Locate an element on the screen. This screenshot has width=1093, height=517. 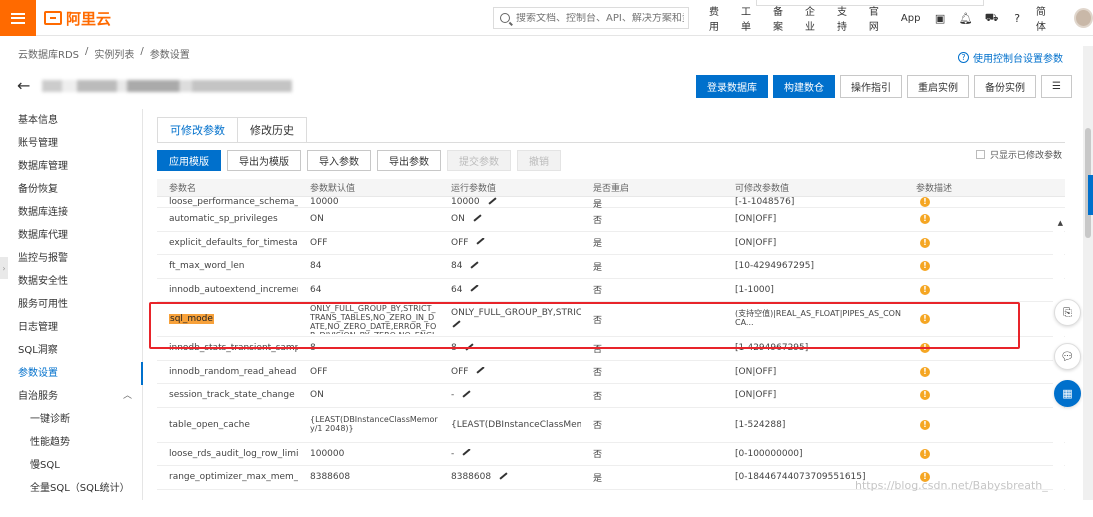
nav-support: 支持 is located at coordinates (846, 18).